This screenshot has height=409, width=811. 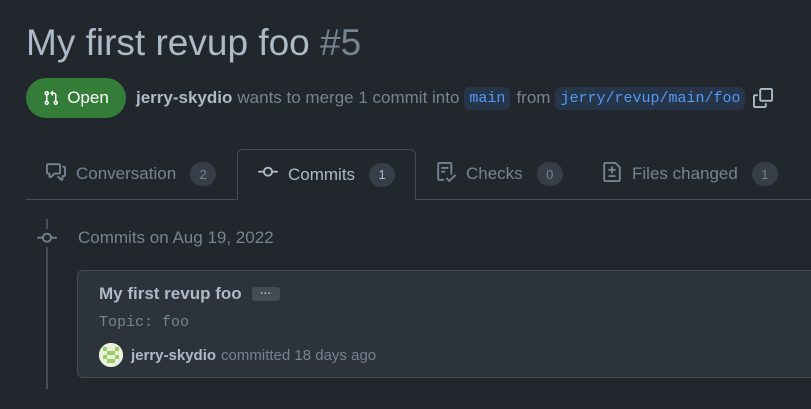 What do you see at coordinates (51, 98) in the screenshot?
I see `git-pull-request-icon` at bounding box center [51, 98].